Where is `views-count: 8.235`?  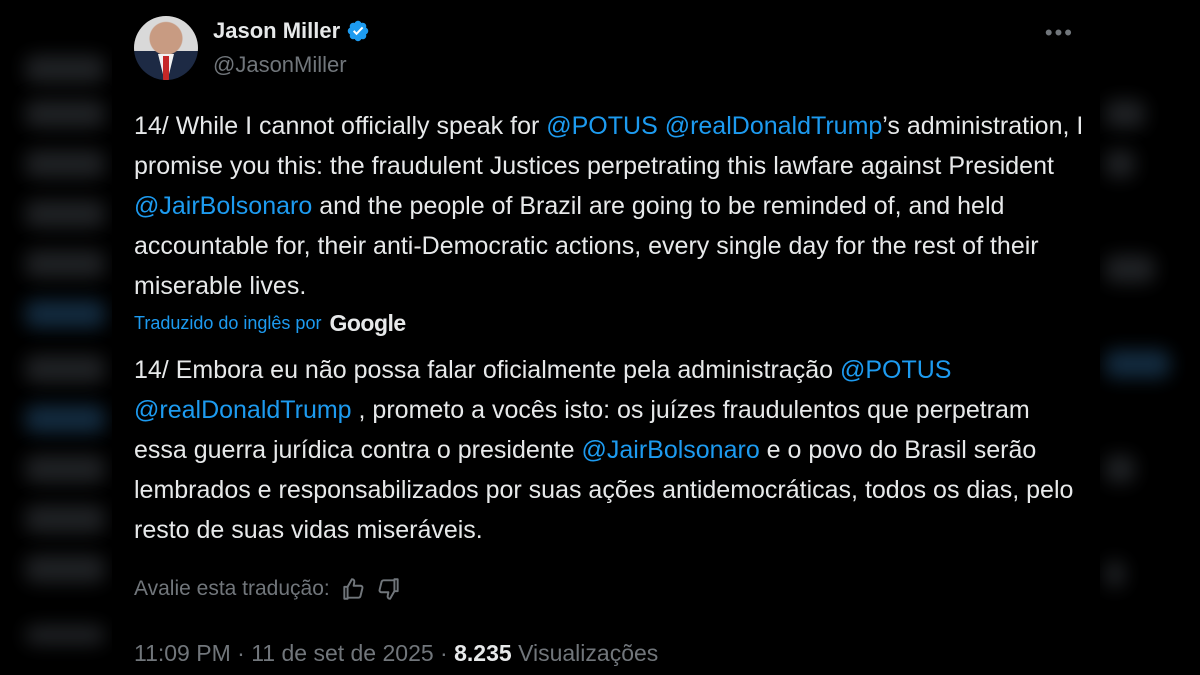 views-count: 8.235 is located at coordinates (483, 653).